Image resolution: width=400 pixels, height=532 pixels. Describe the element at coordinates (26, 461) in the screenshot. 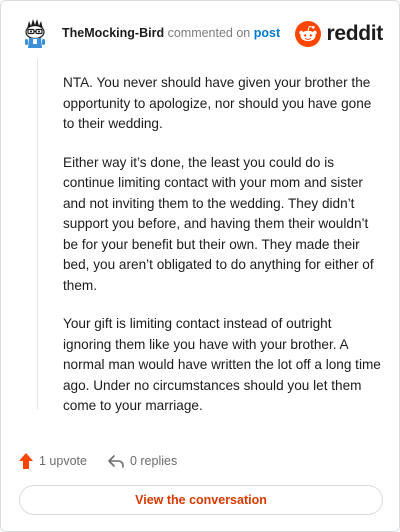

I see `upvote-arrow-icon` at that location.